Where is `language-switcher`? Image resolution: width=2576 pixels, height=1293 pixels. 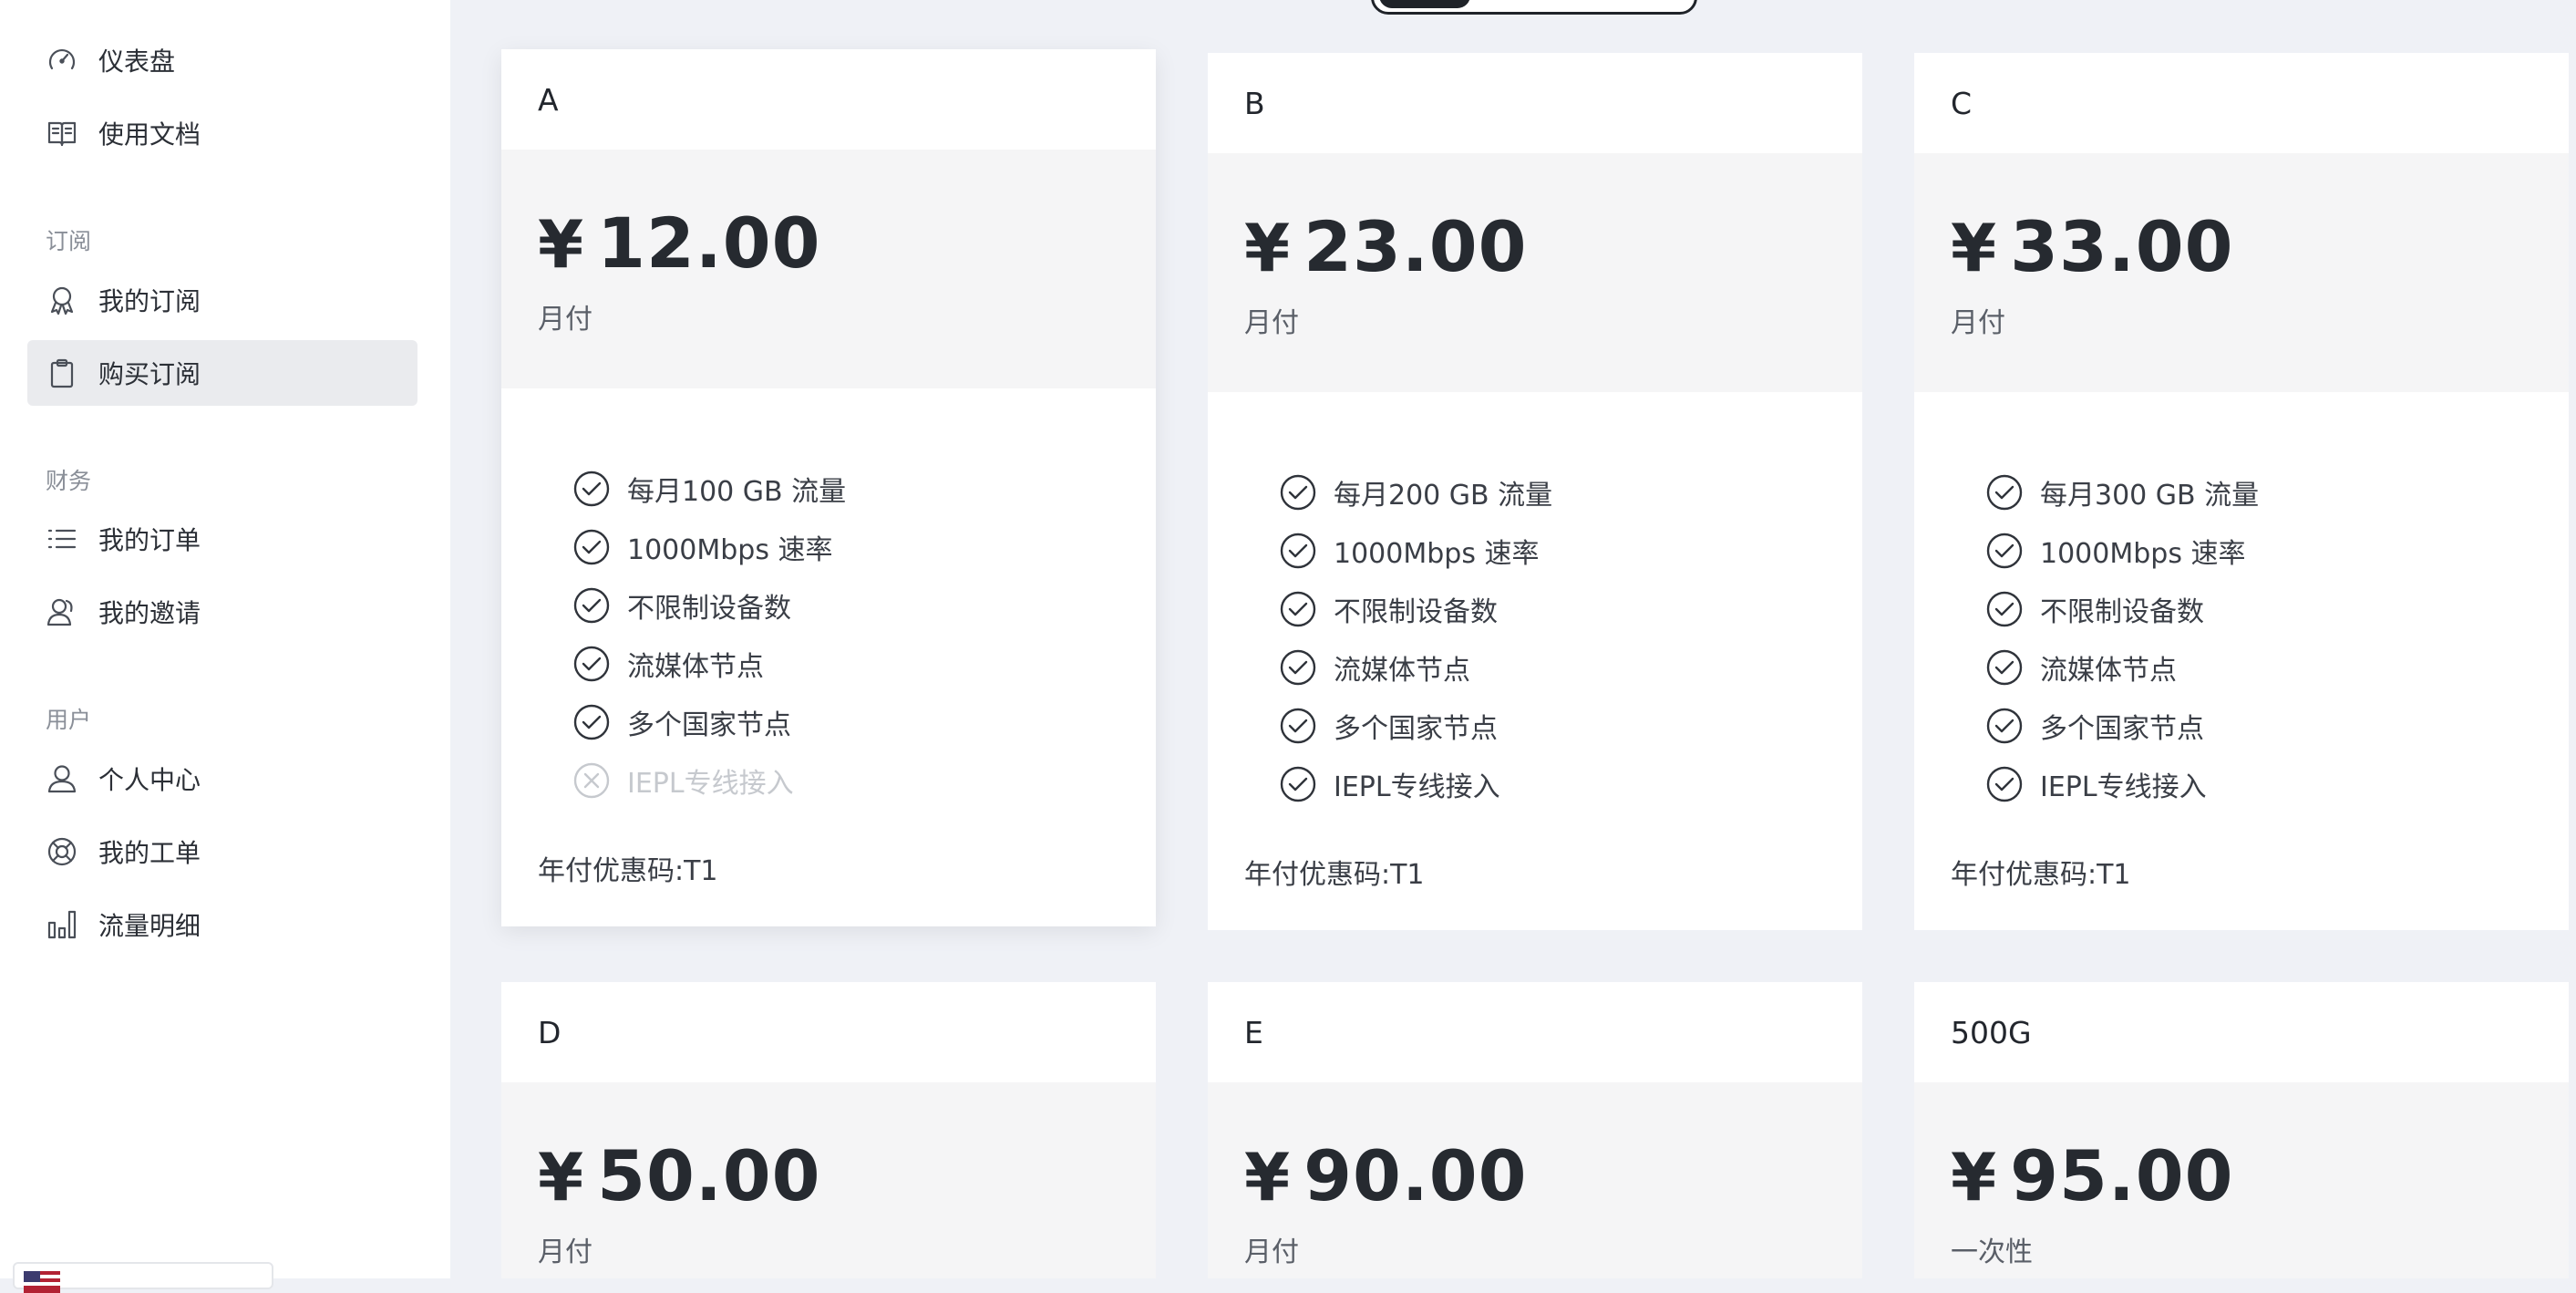
language-switcher is located at coordinates (143, 1277).